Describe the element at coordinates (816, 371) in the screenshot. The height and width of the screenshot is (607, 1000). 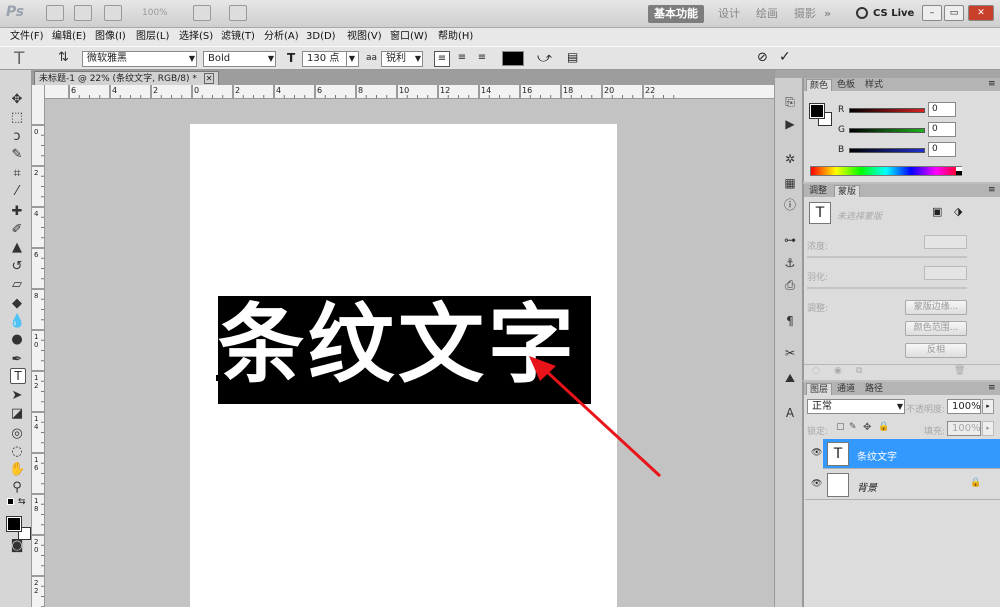
I see `load-selection-icon: ◌` at that location.